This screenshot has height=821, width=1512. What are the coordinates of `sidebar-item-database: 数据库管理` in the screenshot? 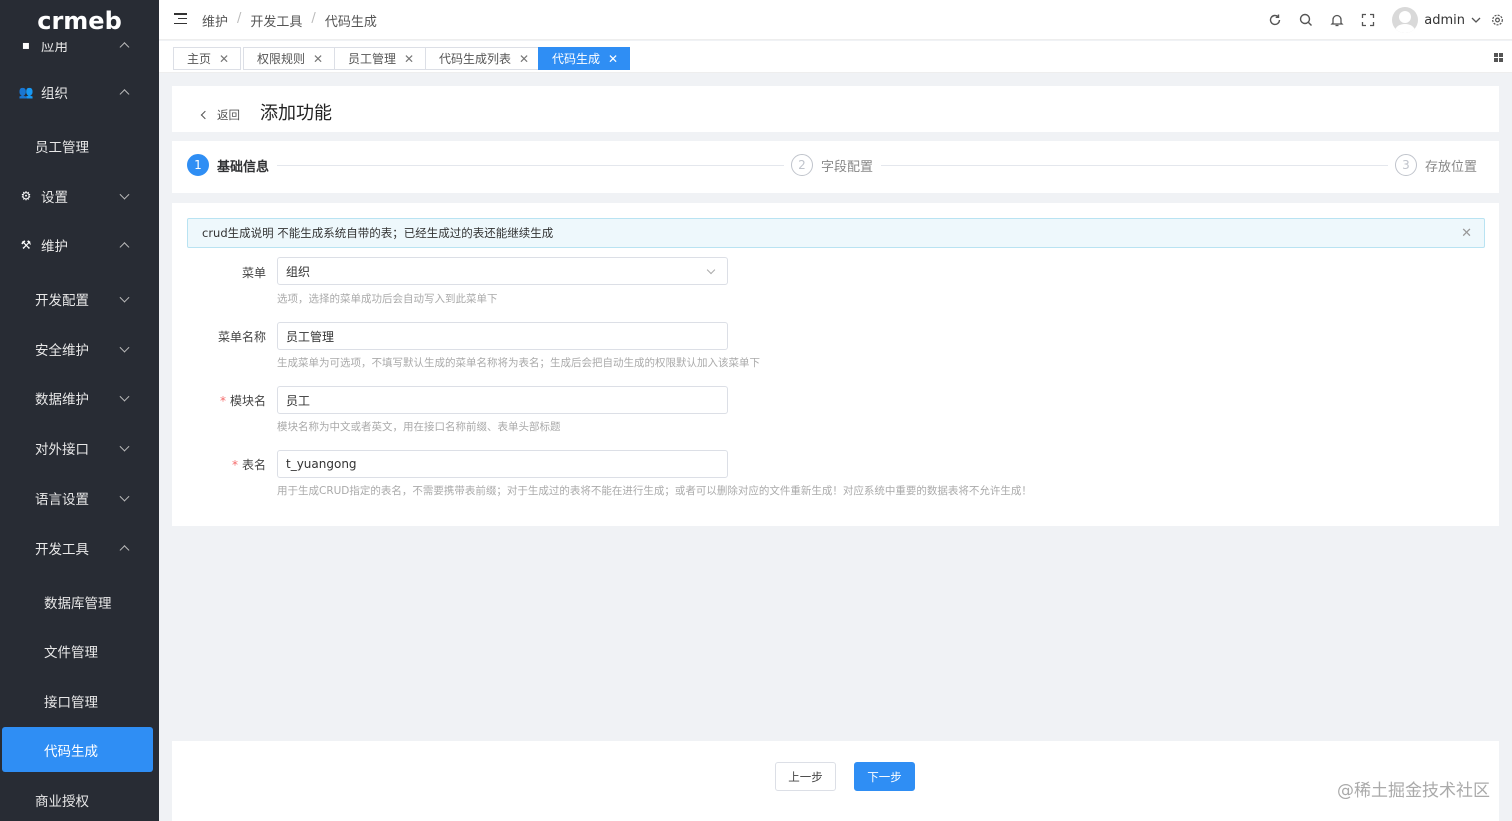 It's located at (79, 602).